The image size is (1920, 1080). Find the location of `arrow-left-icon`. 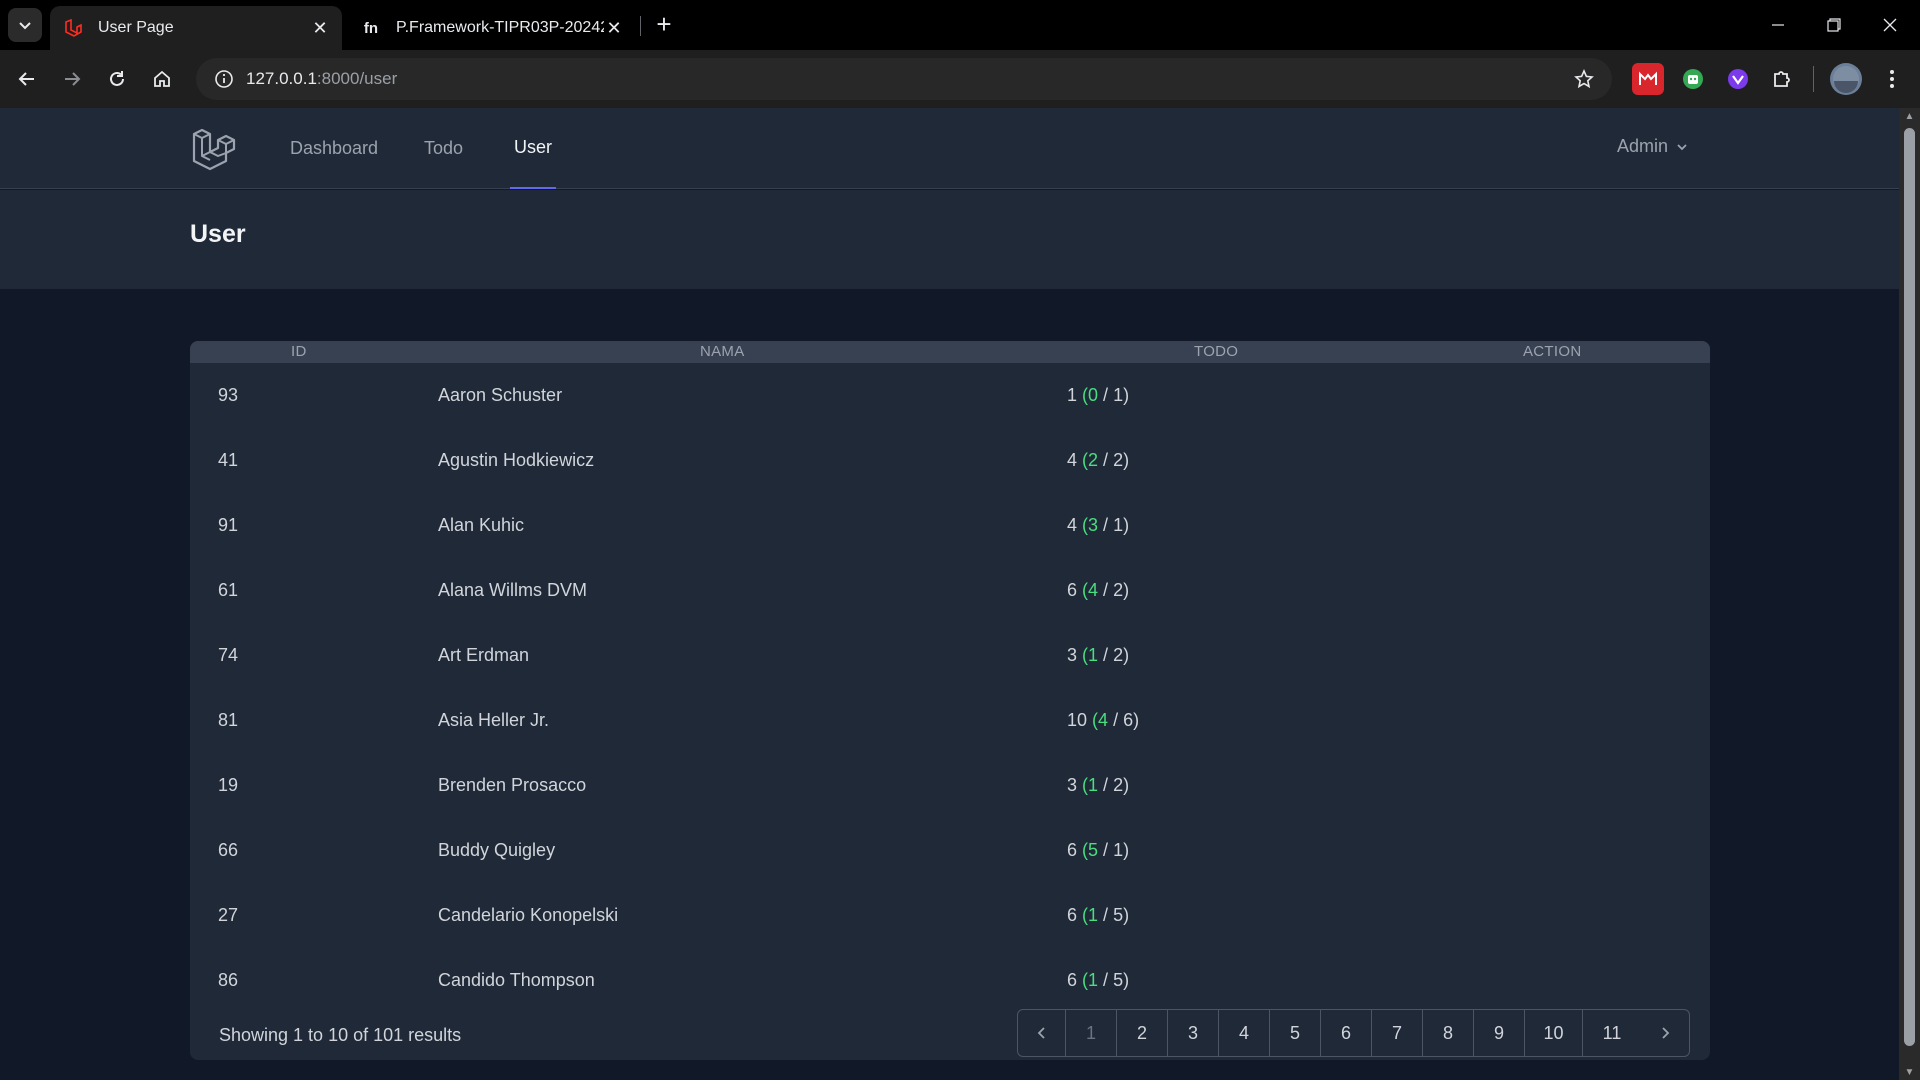

arrow-left-icon is located at coordinates (26, 79).